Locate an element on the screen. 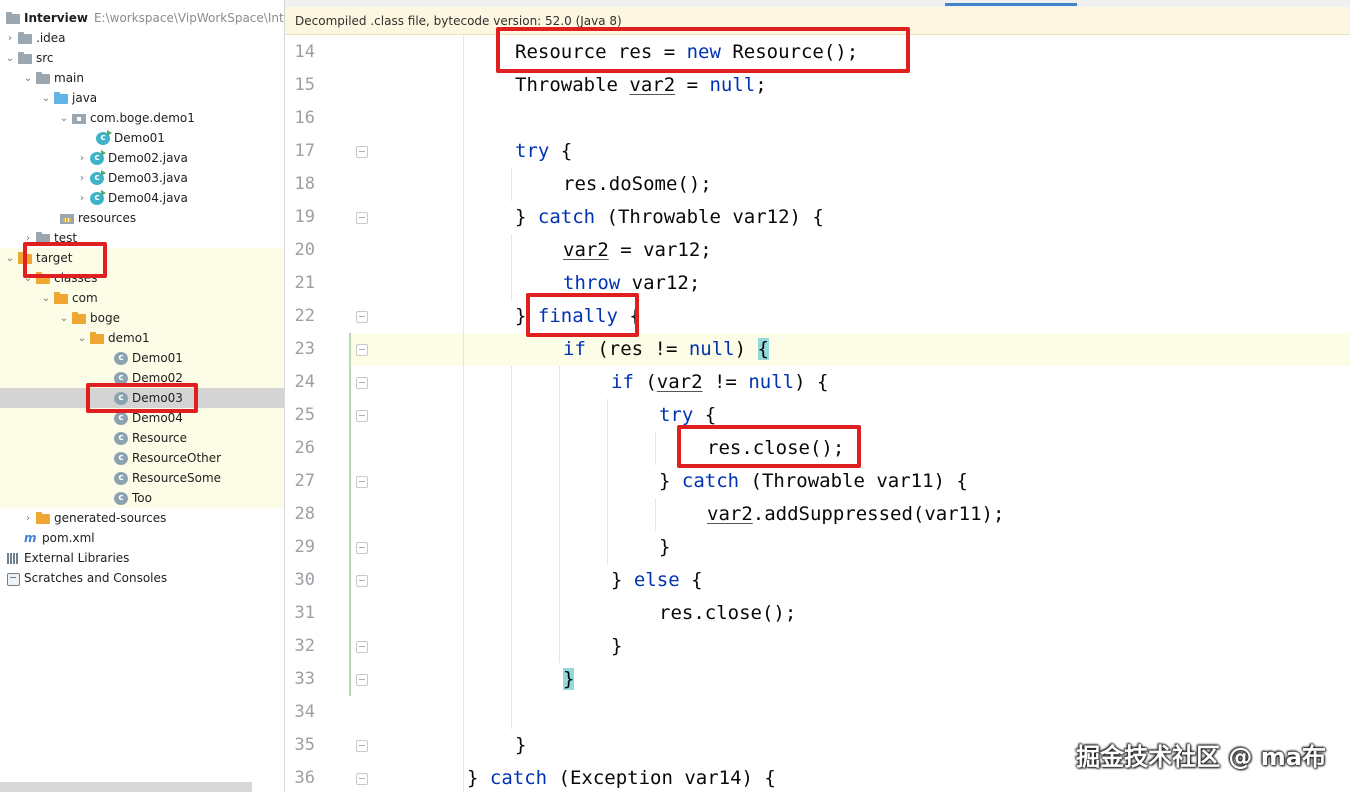  code-text: res.doSome(); is located at coordinates (637, 184).